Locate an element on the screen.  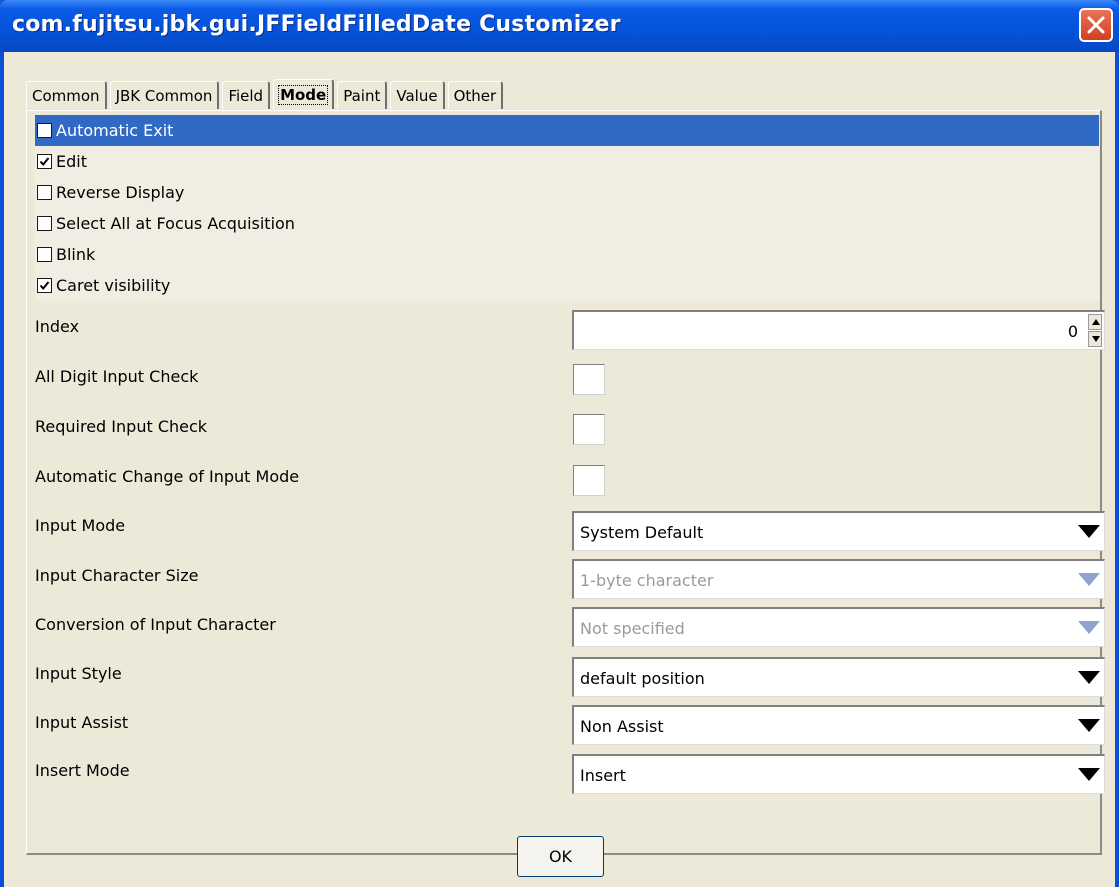
all-digit-input-check-checkbox is located at coordinates (589, 379).